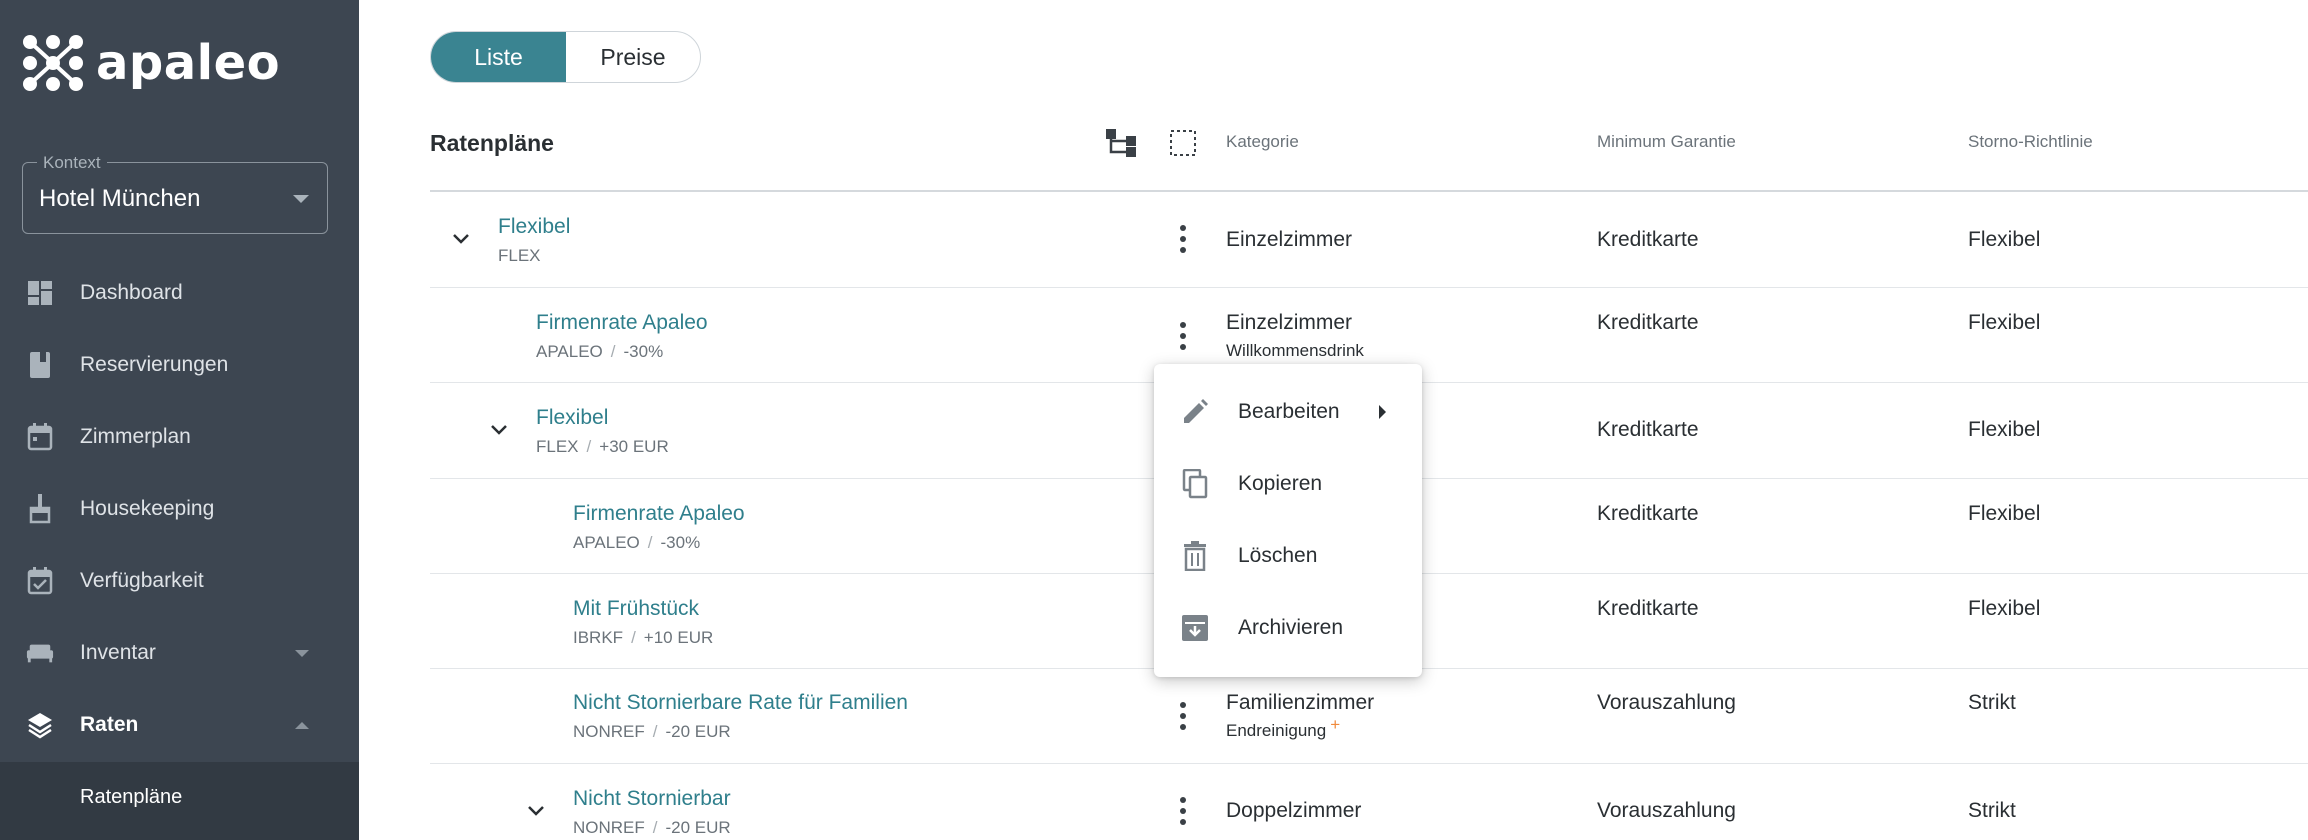 Image resolution: width=2308 pixels, height=840 pixels. What do you see at coordinates (643, 637) in the screenshot?
I see `rate-plan-code: IBRKF / +10 EUR` at bounding box center [643, 637].